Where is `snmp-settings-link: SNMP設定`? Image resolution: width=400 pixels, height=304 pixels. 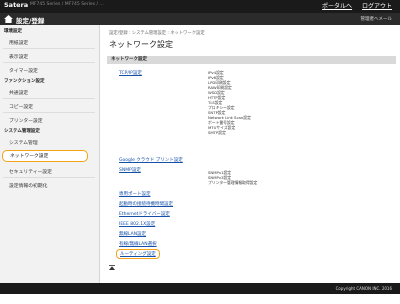 snmp-settings-link: SNMP設定 is located at coordinates (130, 170).